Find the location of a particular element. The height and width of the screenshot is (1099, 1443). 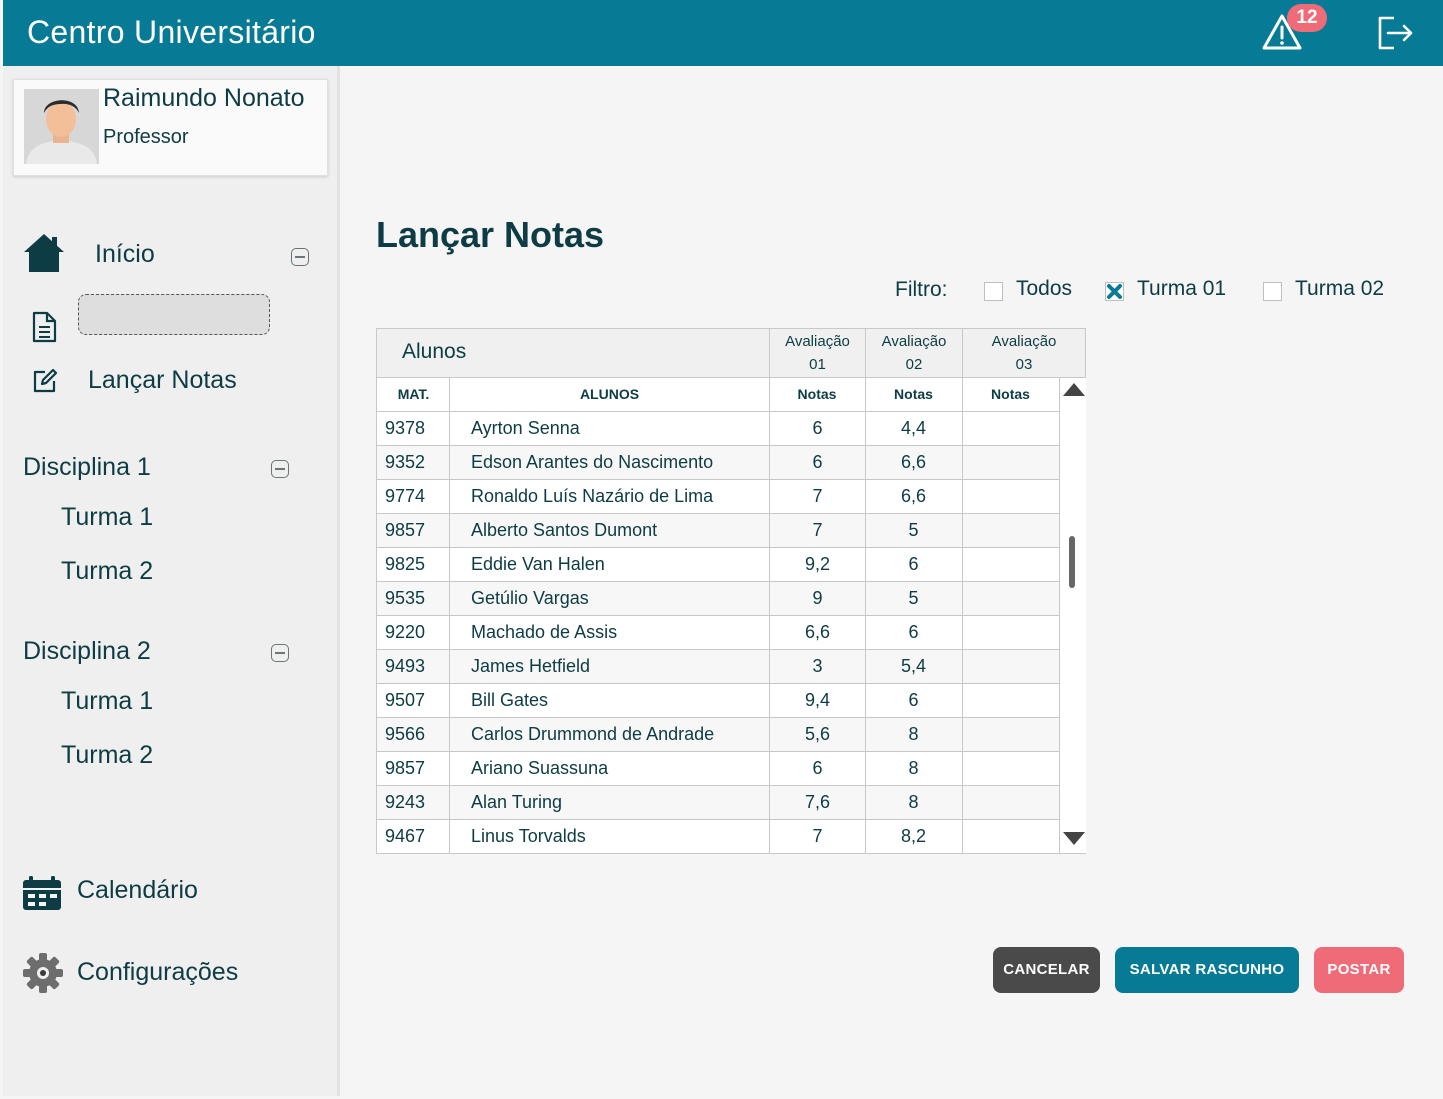

filter-todos-checkbox is located at coordinates (993, 291).